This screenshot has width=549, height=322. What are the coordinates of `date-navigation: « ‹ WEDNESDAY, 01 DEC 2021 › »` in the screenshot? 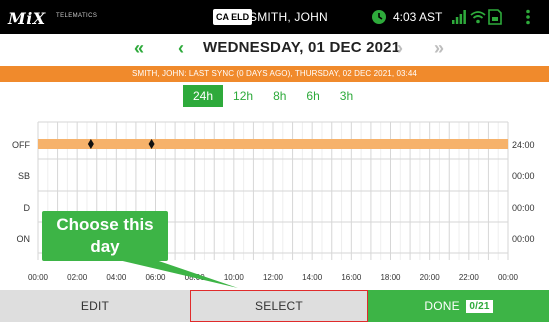 It's located at (274, 49).